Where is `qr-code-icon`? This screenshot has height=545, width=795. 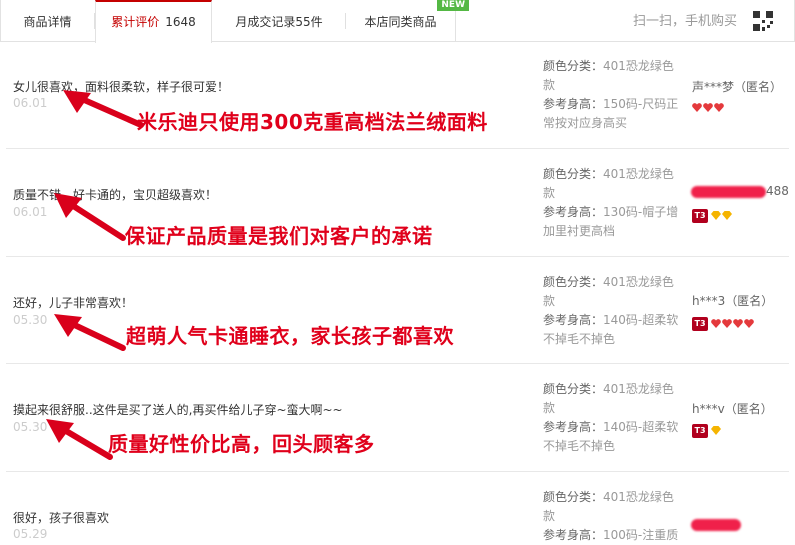 qr-code-icon is located at coordinates (763, 21).